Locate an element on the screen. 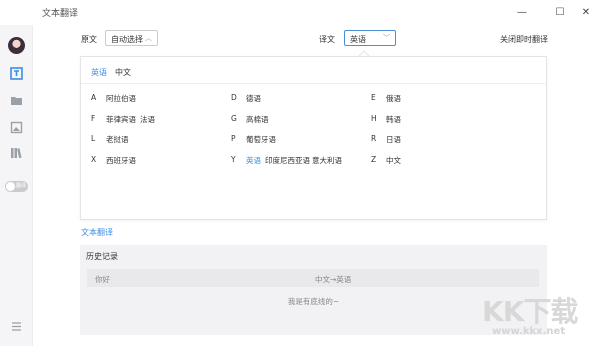 This screenshot has width=600, height=346. lang-option: 阿拉伯语 is located at coordinates (121, 98).